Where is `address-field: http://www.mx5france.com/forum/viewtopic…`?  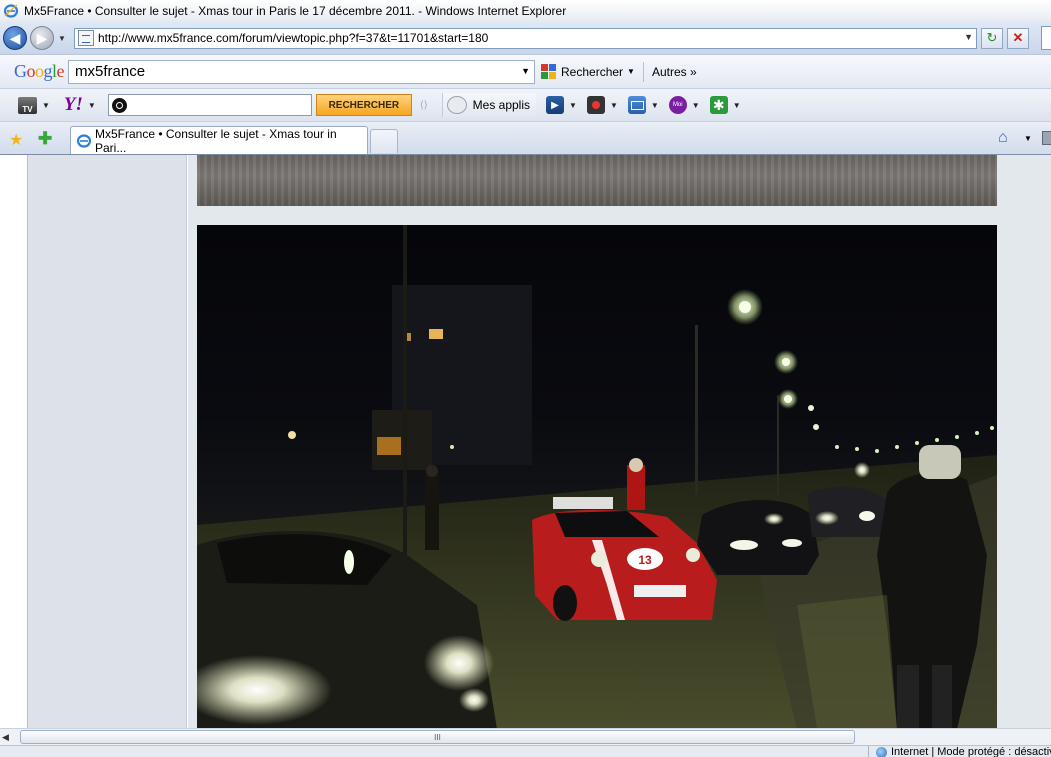
address-field: http://www.mx5france.com/forum/viewtopic… is located at coordinates (525, 38).